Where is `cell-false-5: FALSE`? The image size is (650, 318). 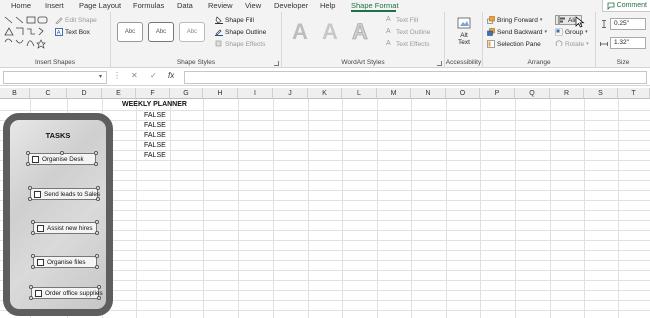 cell-false-5: FALSE is located at coordinates (155, 155).